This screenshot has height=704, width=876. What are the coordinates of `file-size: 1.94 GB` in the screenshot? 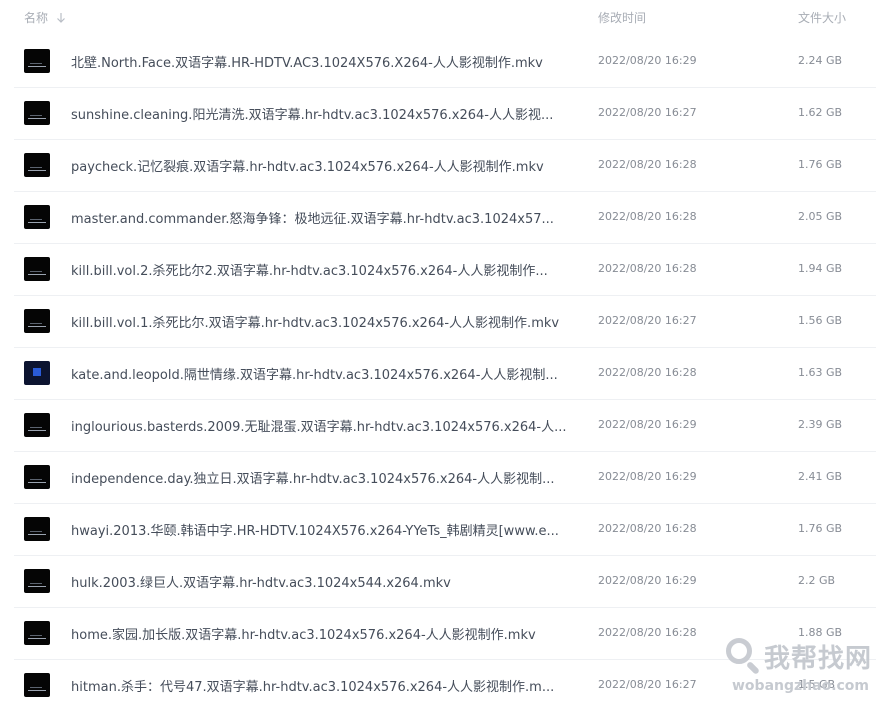 It's located at (820, 268).